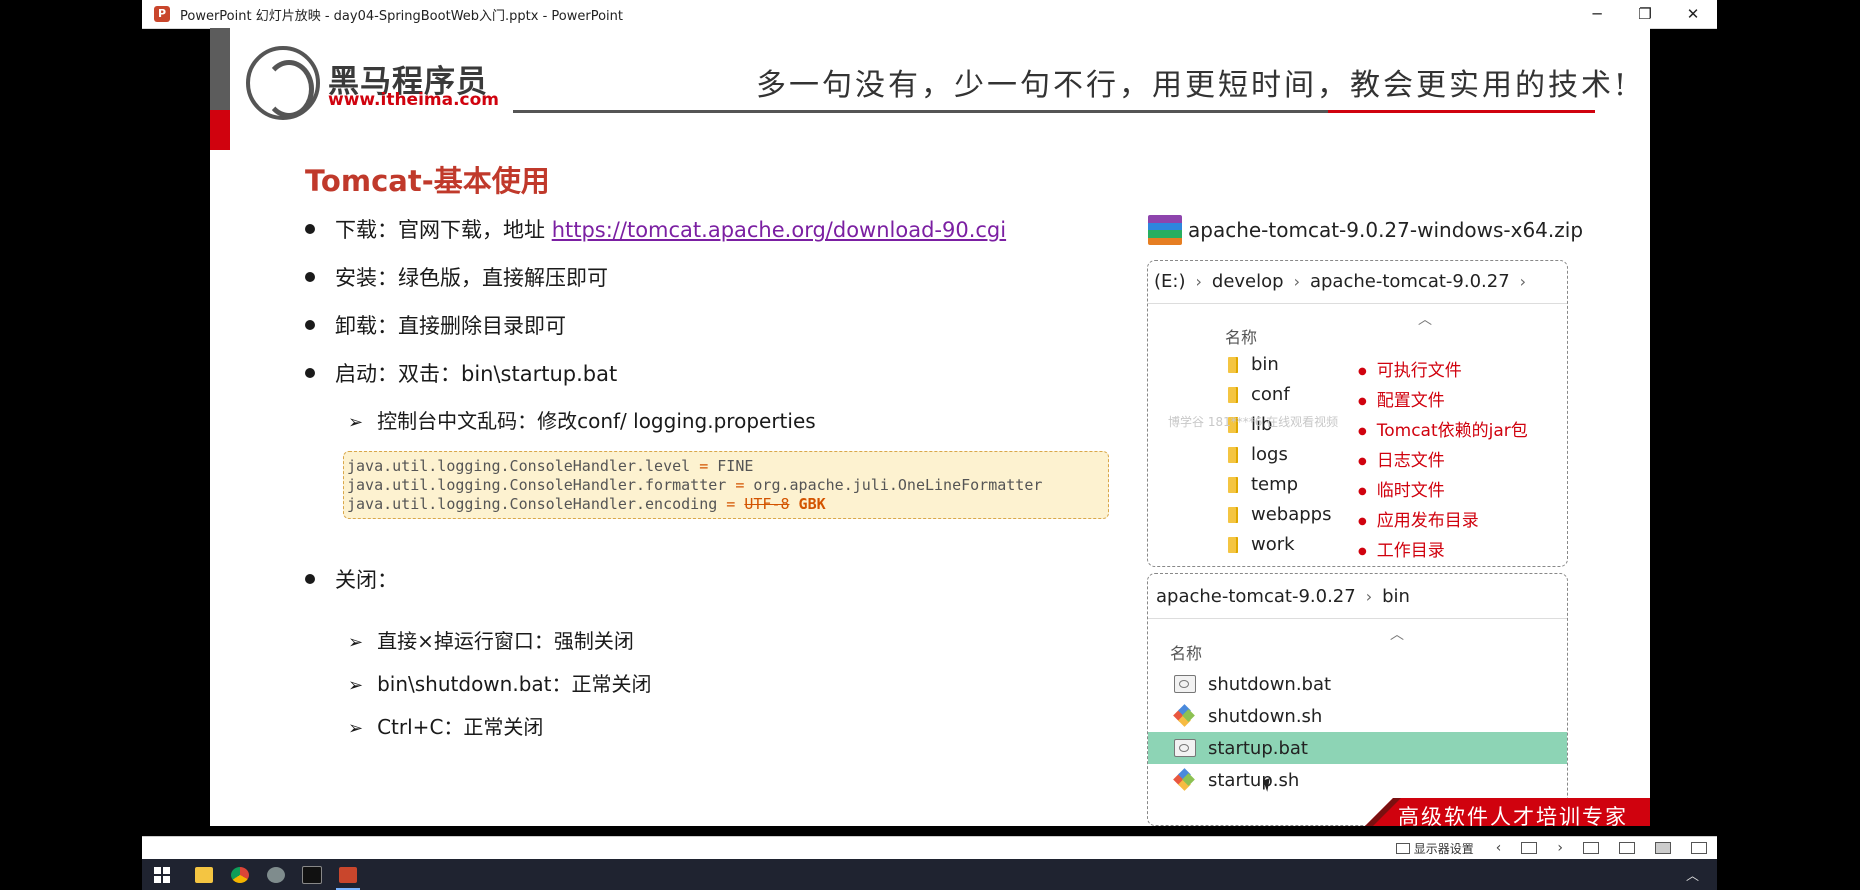 Image resolution: width=1860 pixels, height=890 pixels. What do you see at coordinates (1693, 14) in the screenshot?
I see `close-button: ✕` at bounding box center [1693, 14].